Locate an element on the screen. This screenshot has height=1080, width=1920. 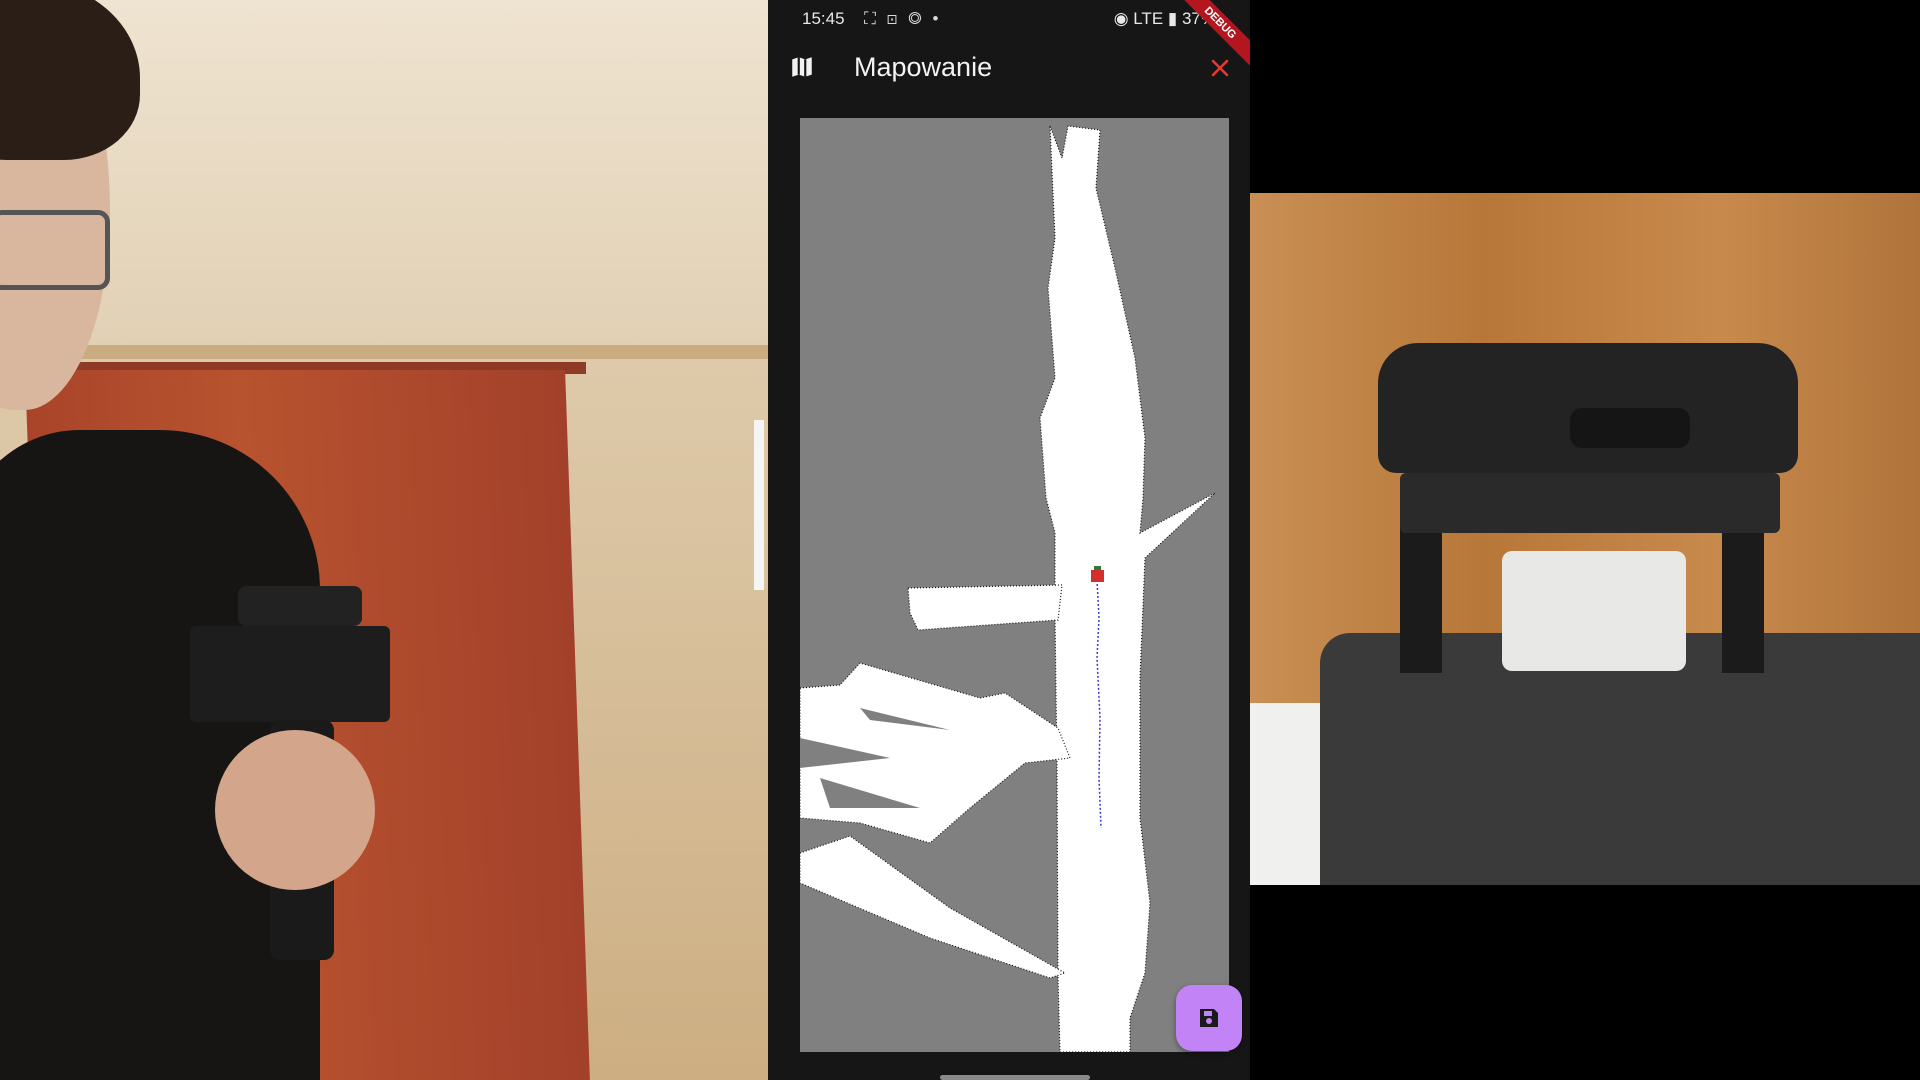
close-button is located at coordinates (1220, 68).